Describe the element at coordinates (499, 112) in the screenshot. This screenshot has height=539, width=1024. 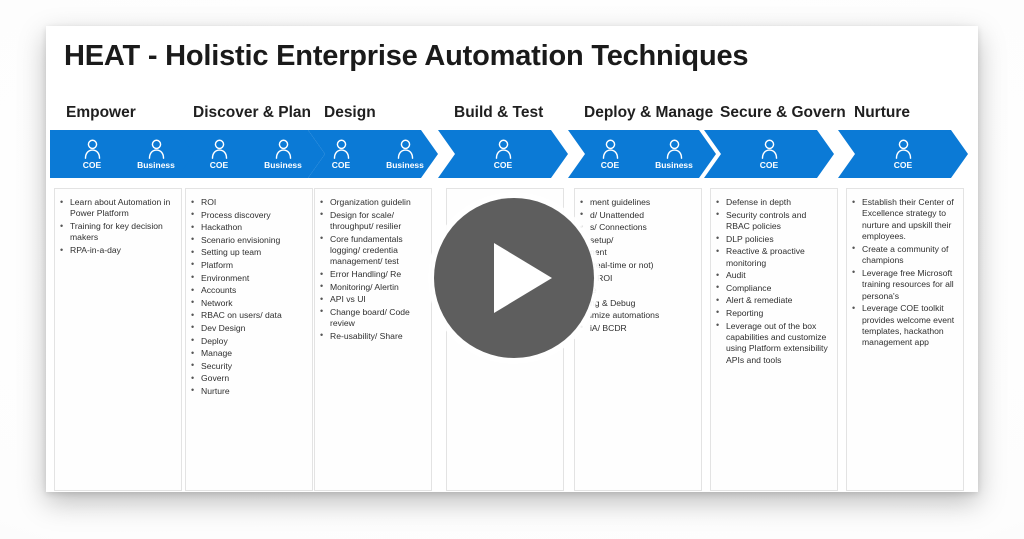
I see `phase-header-build-and-test: Build & Test` at that location.